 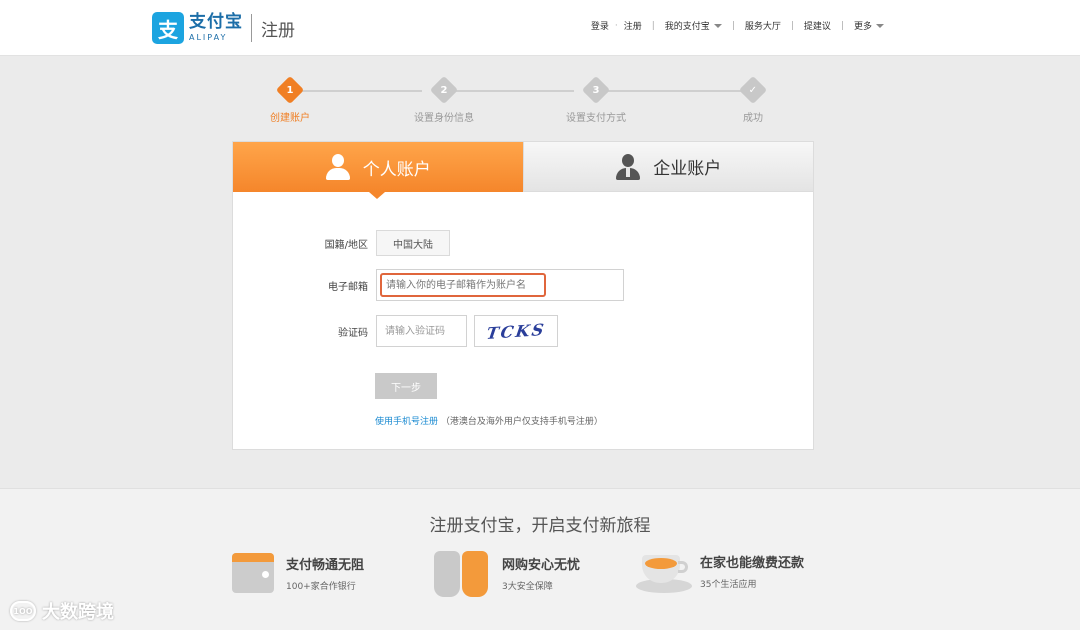 I want to click on feature-subtitle: 3大安全保障, so click(x=527, y=587).